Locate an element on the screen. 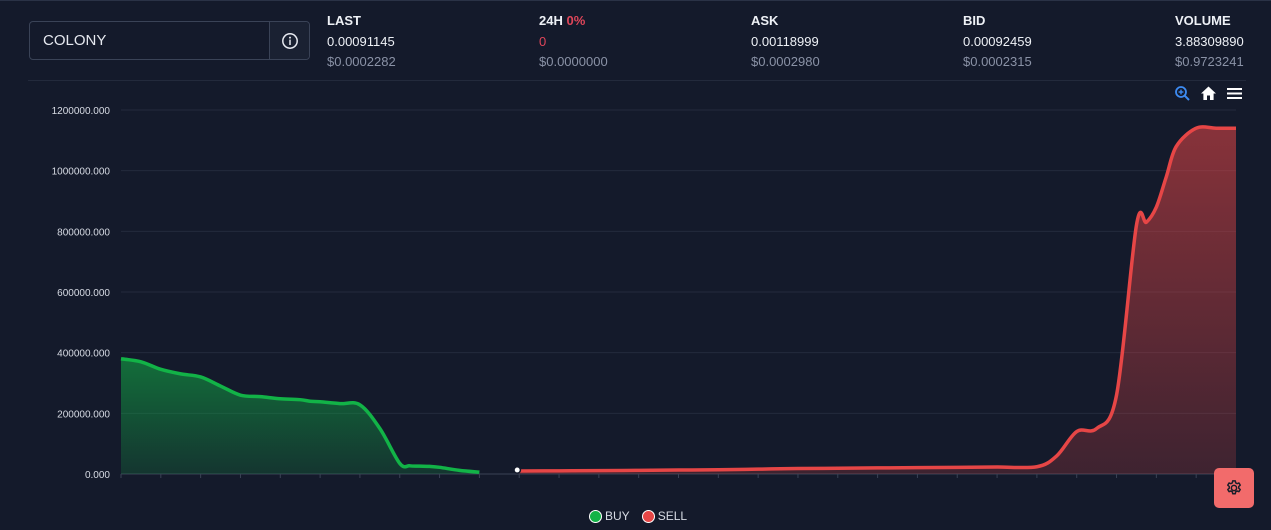  stat-ask: ASK 0.00118999 $0.0002980 is located at coordinates (785, 41).